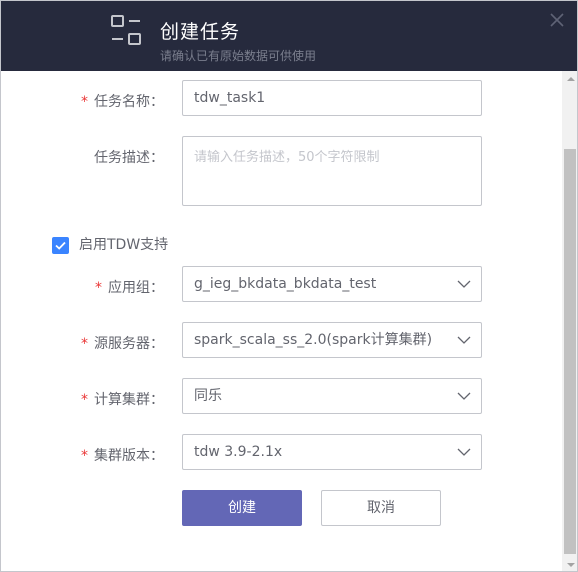  I want to click on scroll-up-arrow-icon, so click(569, 79).